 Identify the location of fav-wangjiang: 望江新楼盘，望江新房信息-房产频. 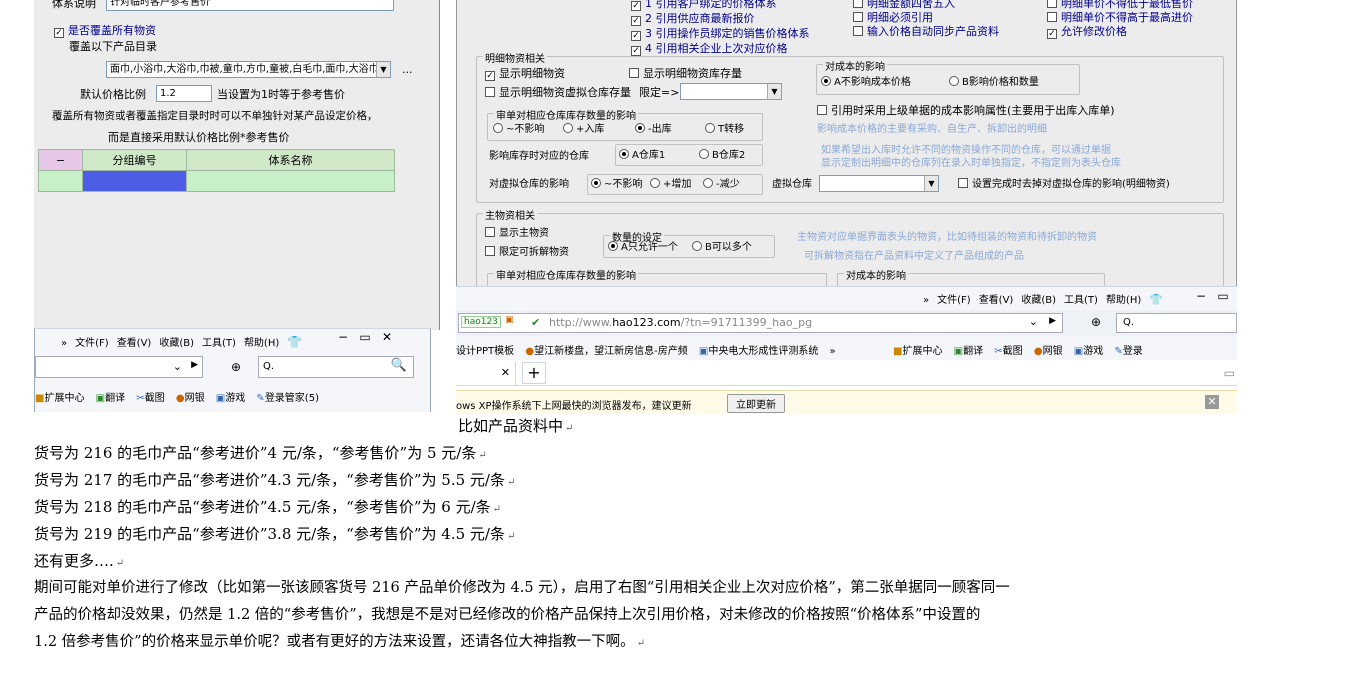
(611, 349).